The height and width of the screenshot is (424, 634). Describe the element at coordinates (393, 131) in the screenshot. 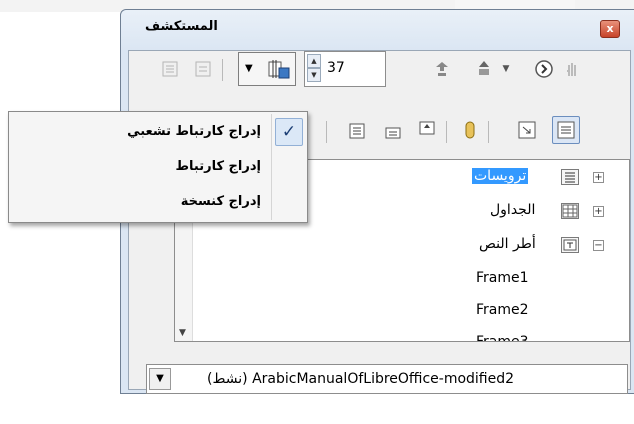

I see `demote-level-icon` at that location.